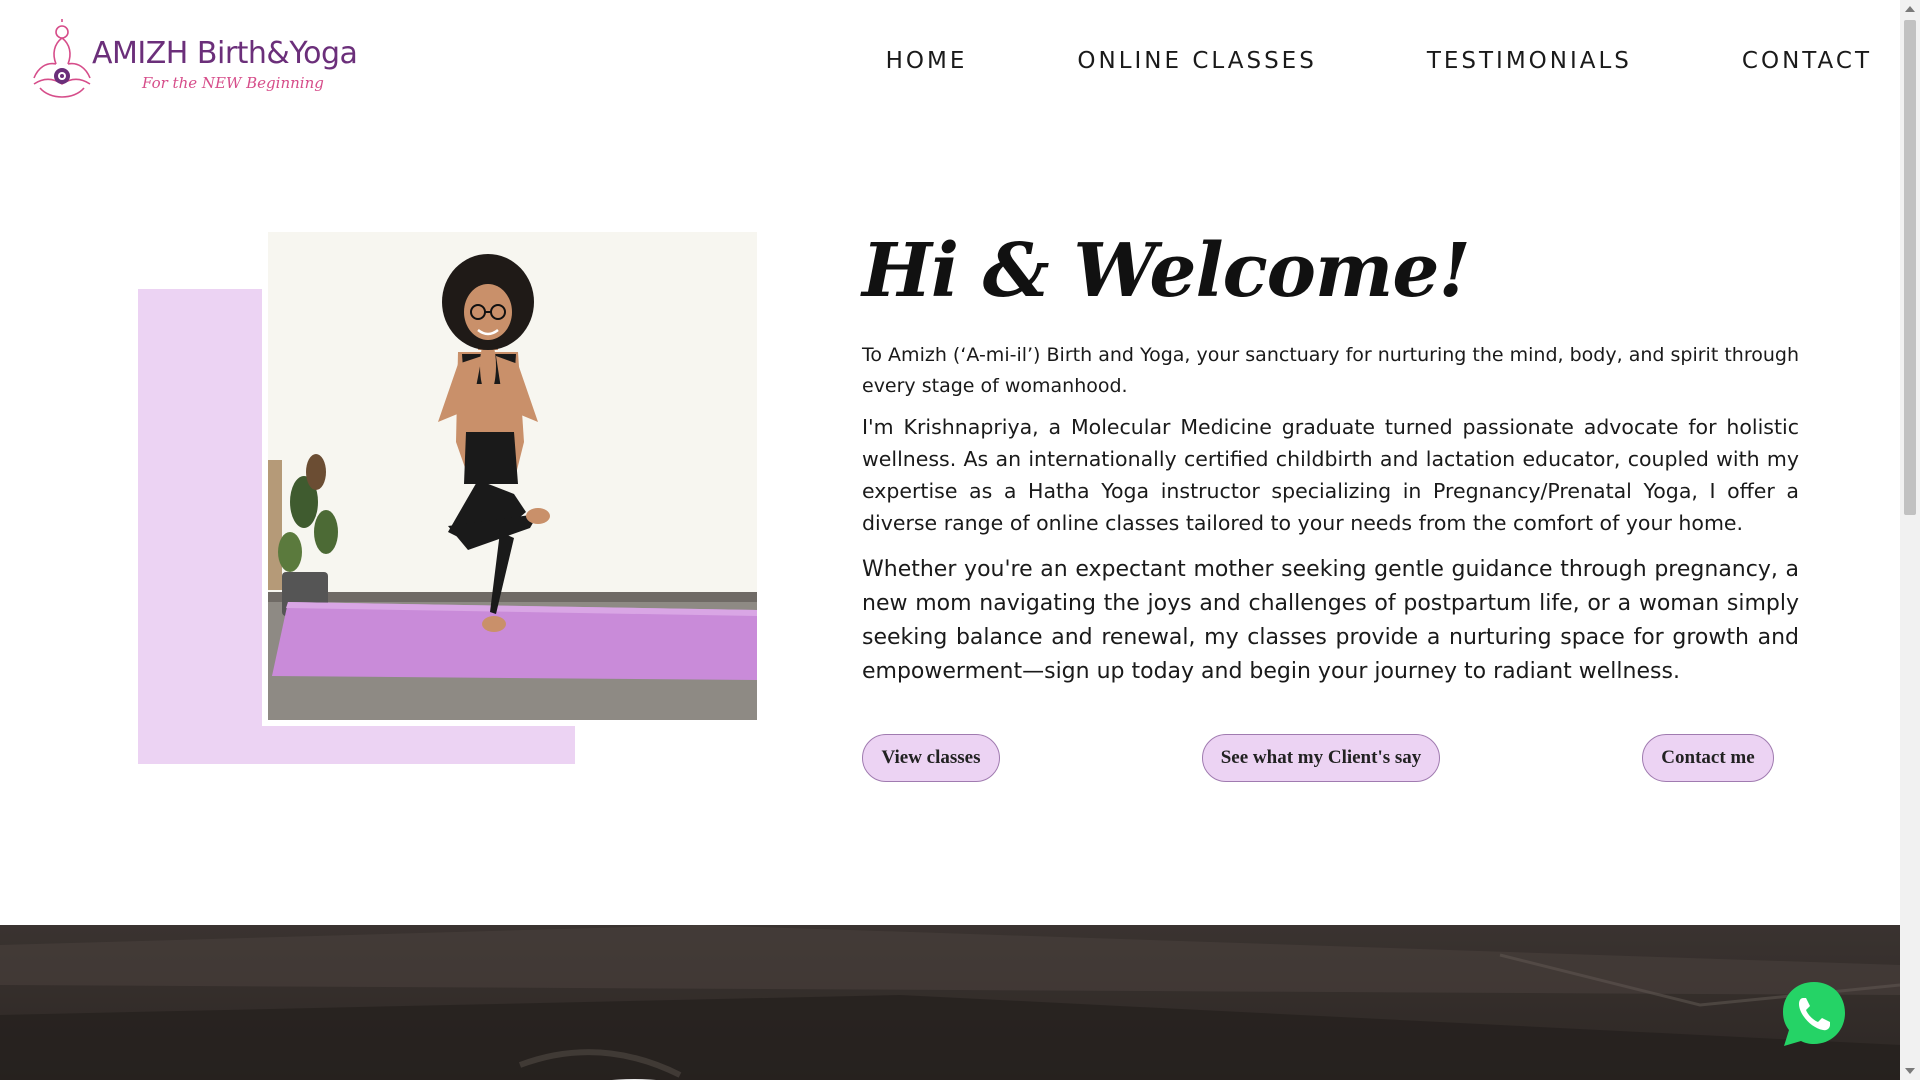  I want to click on whatsapp-icon, so click(1814, 1014).